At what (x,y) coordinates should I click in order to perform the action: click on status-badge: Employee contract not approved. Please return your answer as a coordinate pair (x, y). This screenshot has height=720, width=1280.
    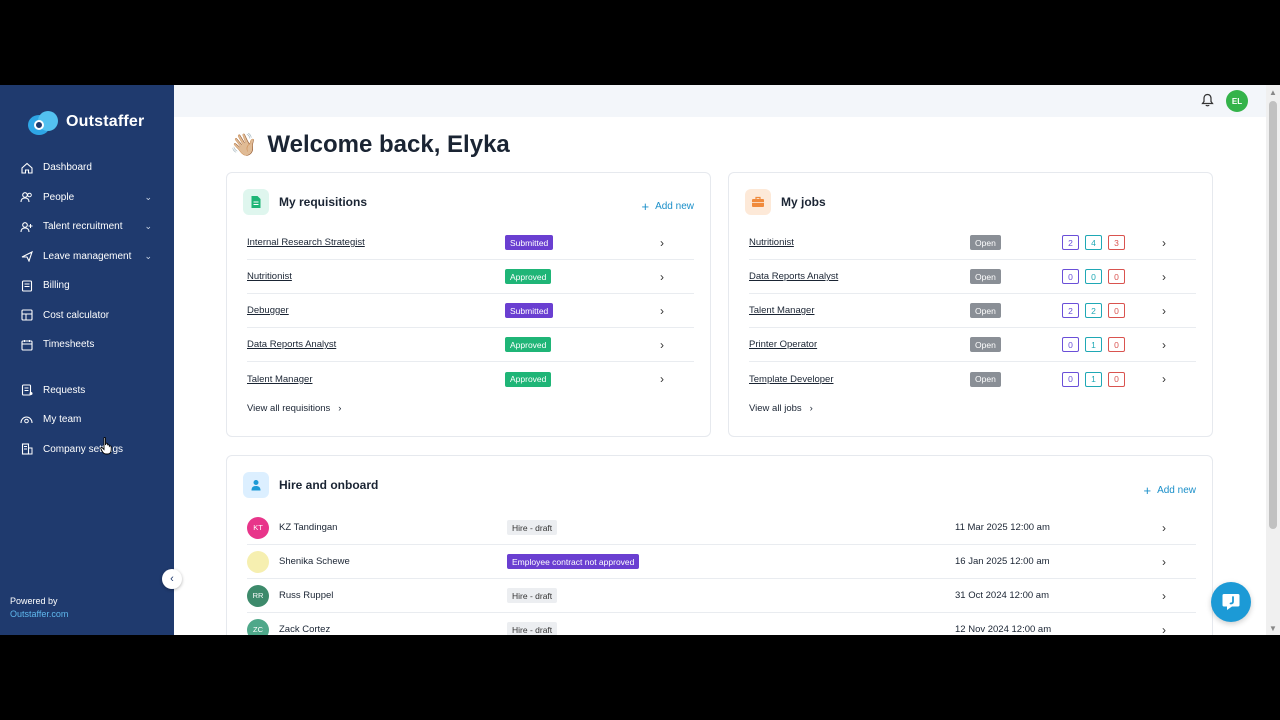
    Looking at the image, I should click on (573, 561).